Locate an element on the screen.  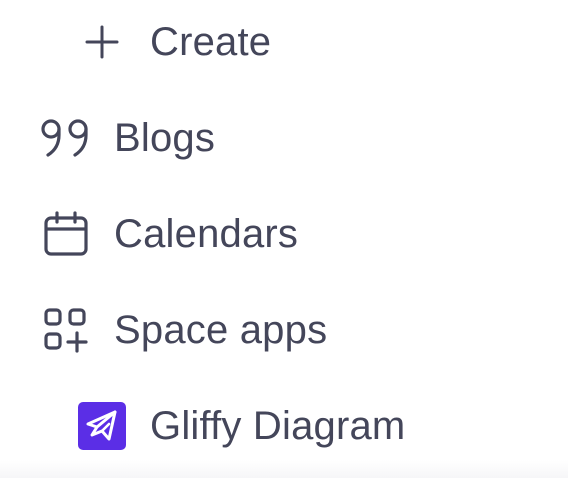
bottom-fade is located at coordinates (284, 469).